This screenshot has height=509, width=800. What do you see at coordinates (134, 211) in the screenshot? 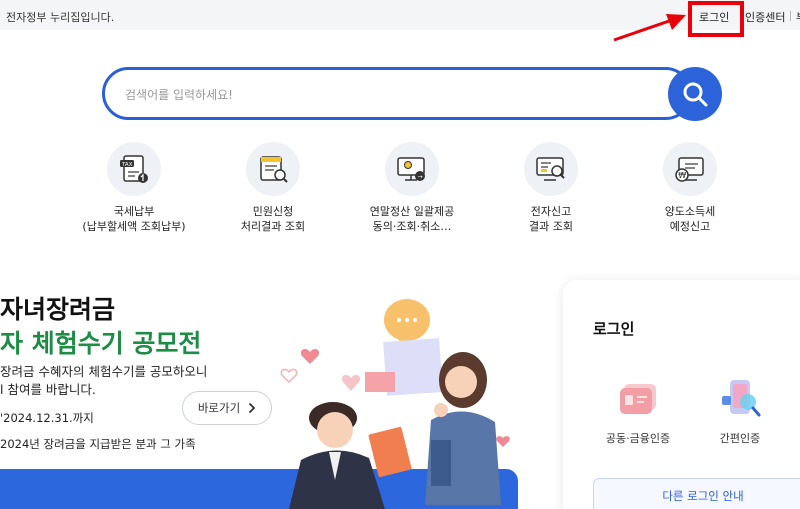
I see `quick-menu-label: 국세납부` at bounding box center [134, 211].